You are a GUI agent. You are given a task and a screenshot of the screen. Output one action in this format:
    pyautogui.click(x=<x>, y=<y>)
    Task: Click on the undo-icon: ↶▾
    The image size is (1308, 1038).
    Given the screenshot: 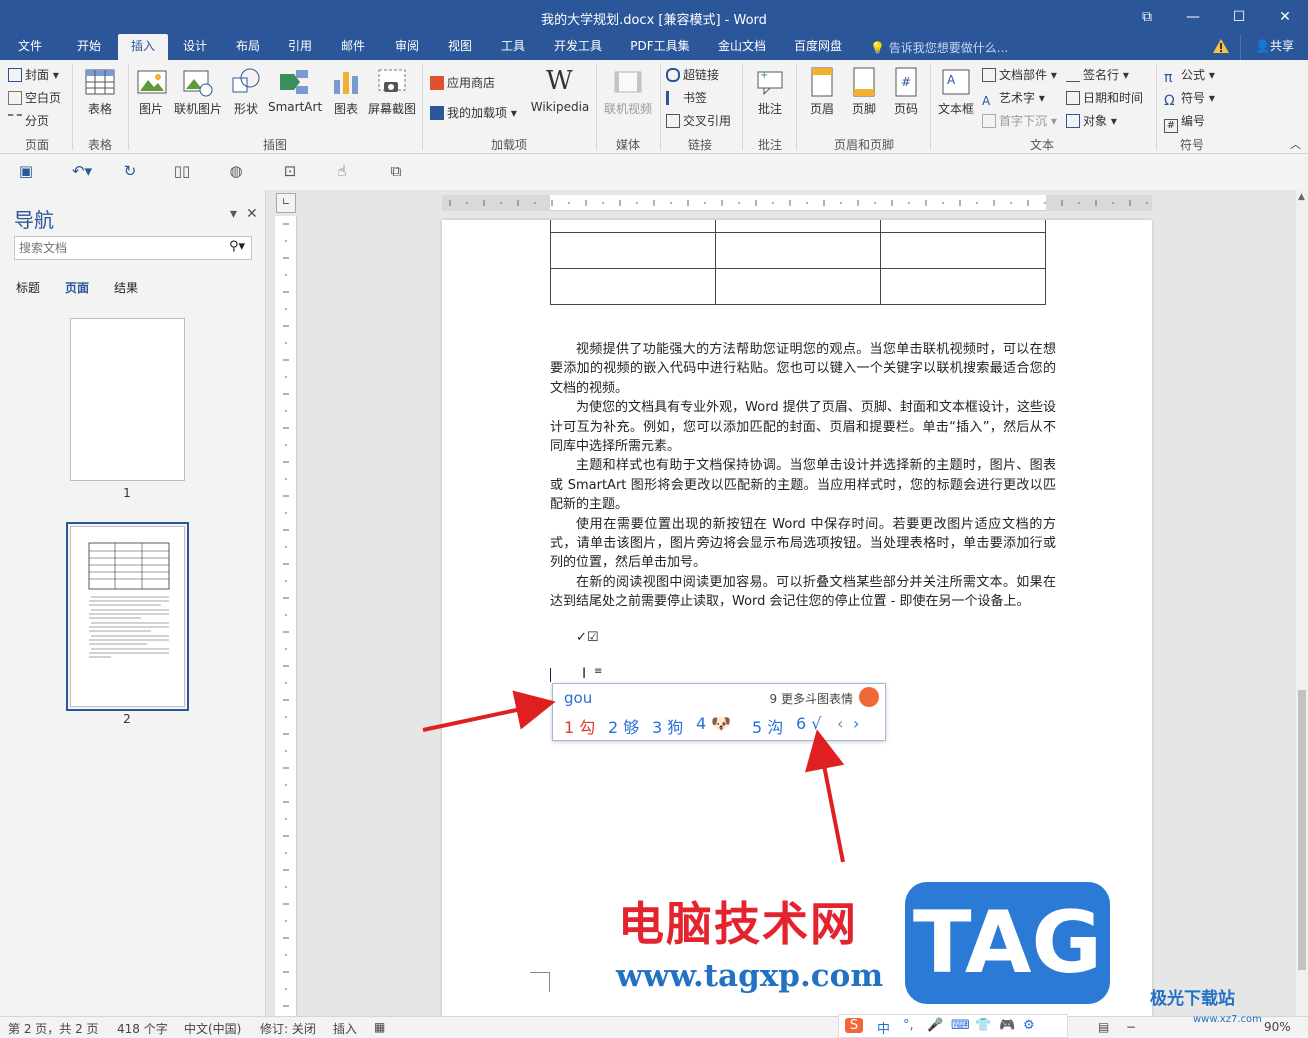 What is the action you would take?
    pyautogui.click(x=82, y=171)
    